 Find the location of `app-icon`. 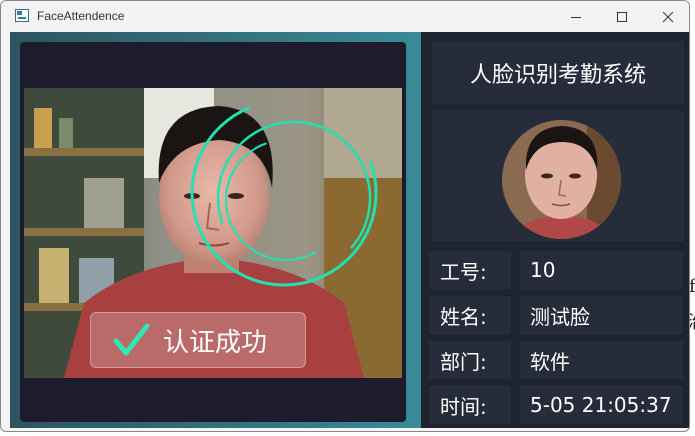

app-icon is located at coordinates (22, 15).